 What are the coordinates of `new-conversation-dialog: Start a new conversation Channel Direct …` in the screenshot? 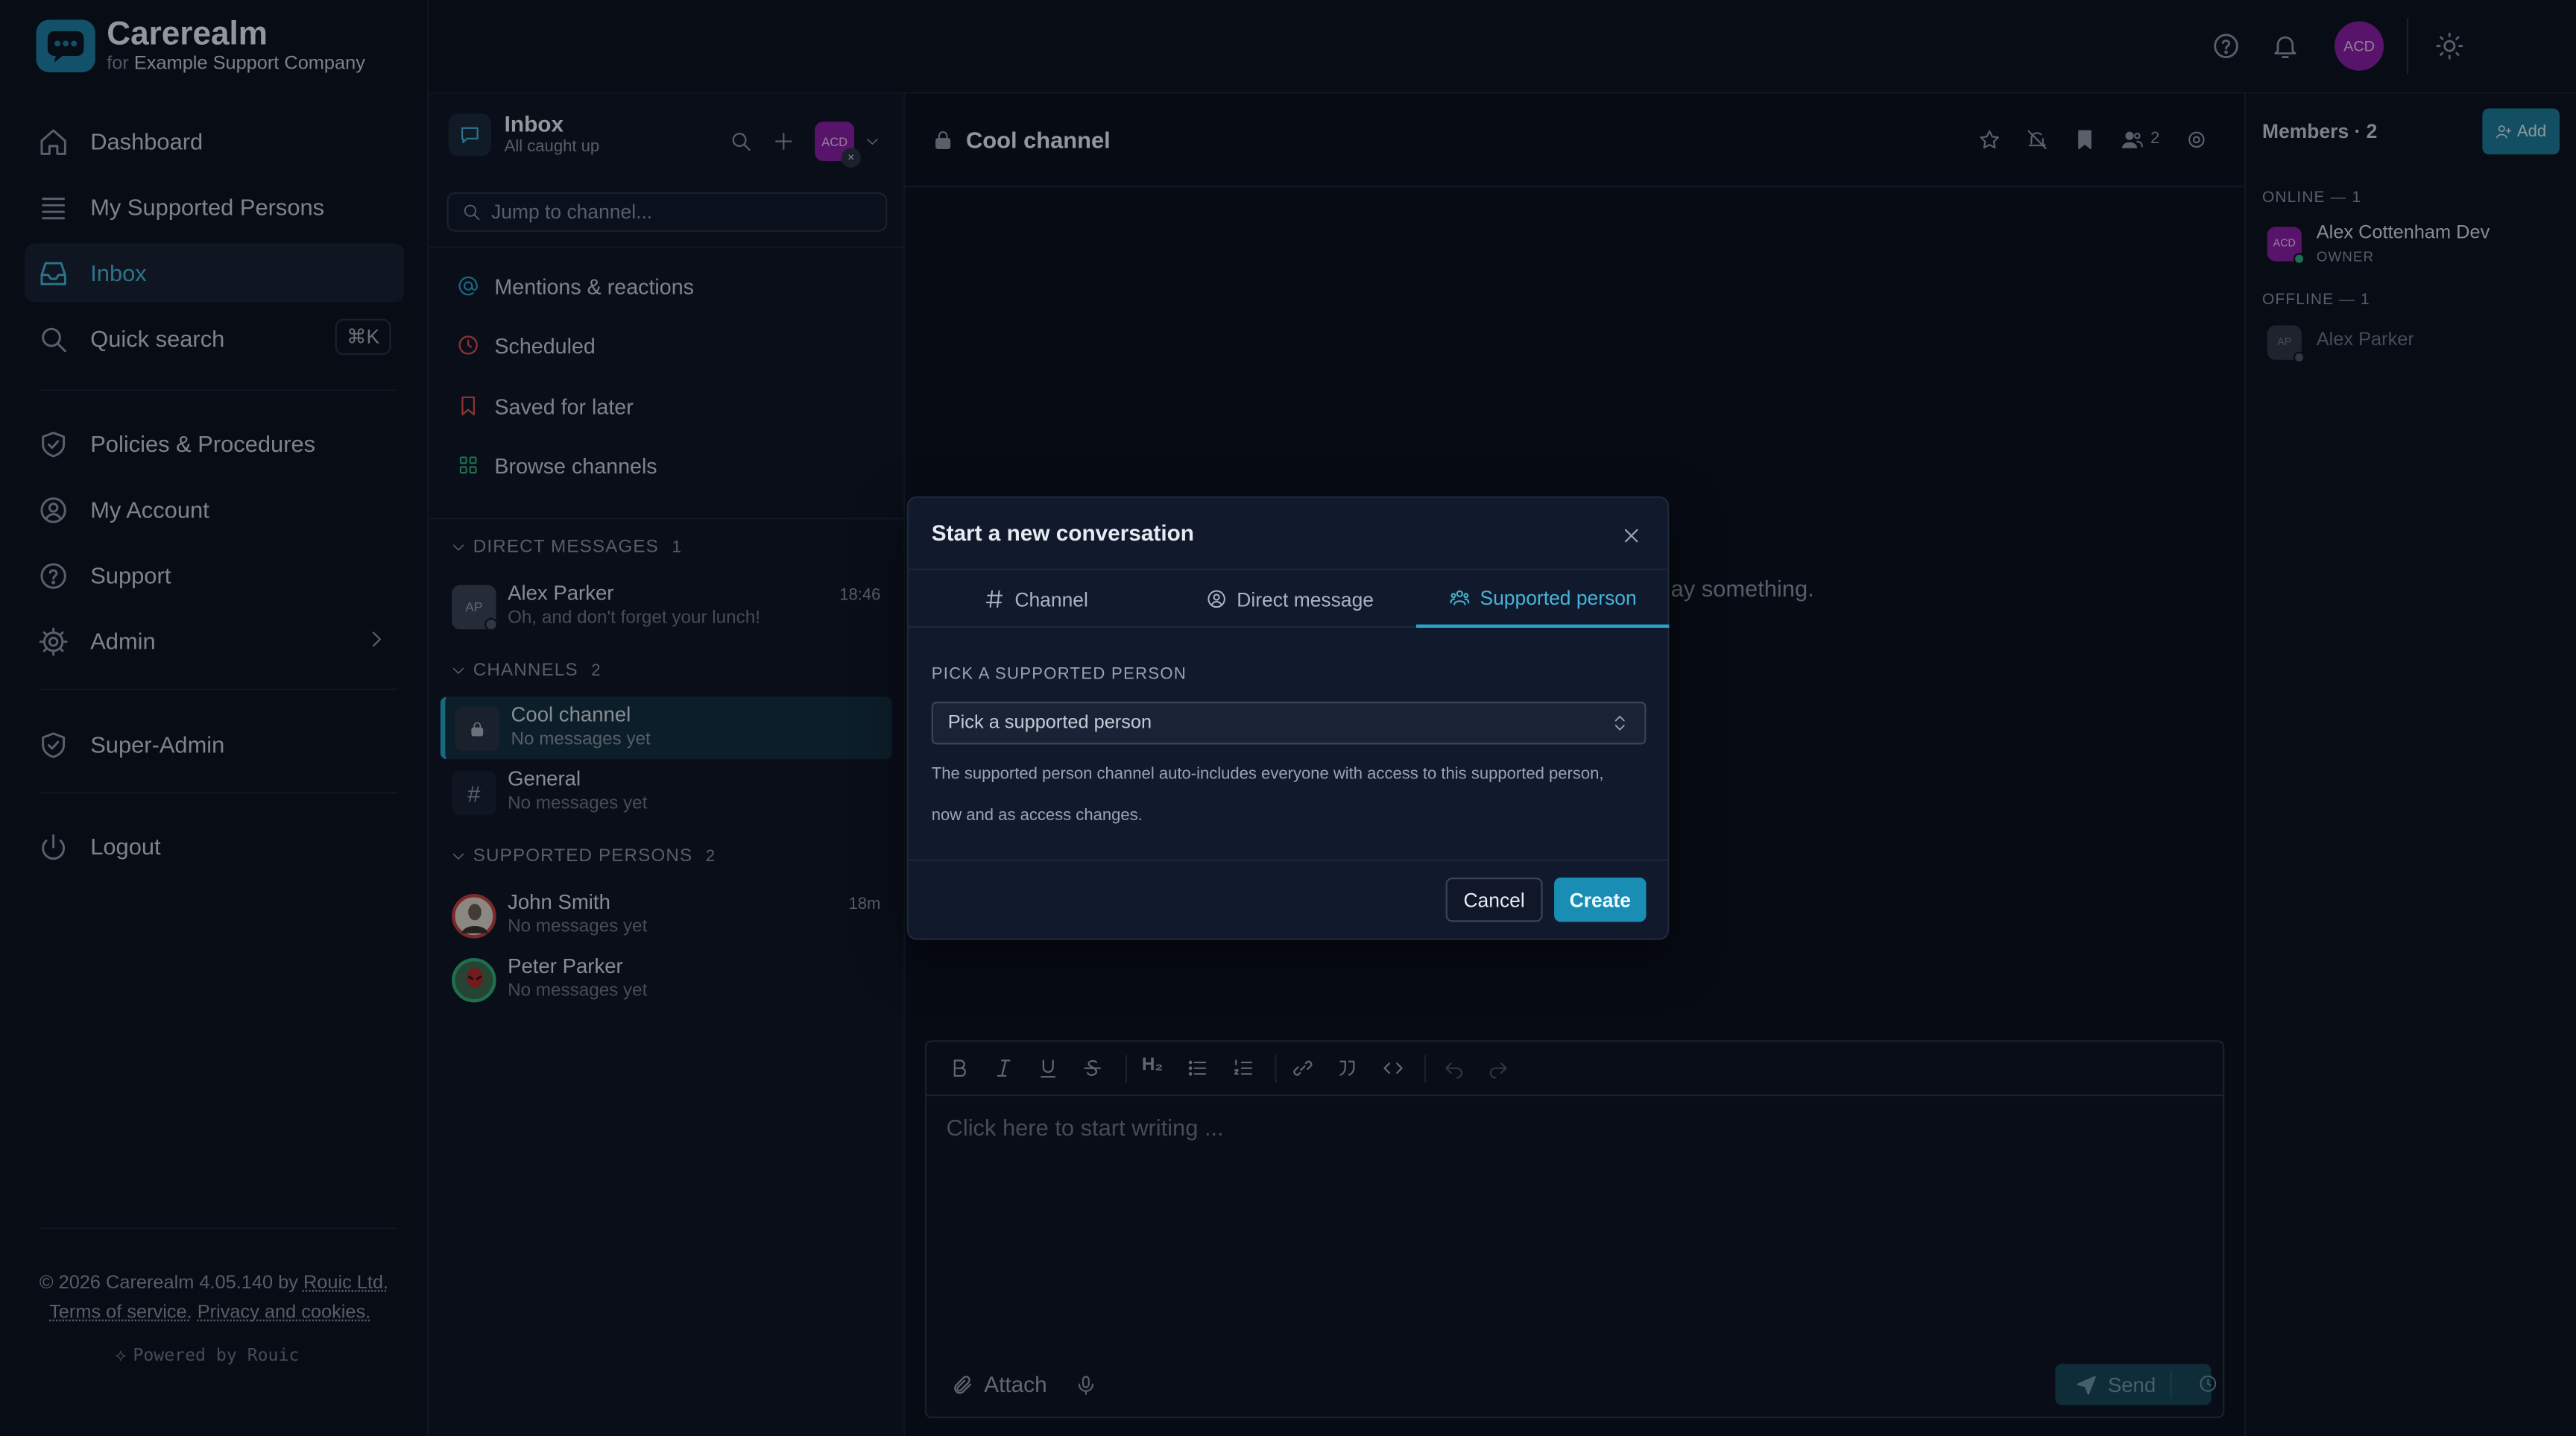 It's located at (1288, 718).